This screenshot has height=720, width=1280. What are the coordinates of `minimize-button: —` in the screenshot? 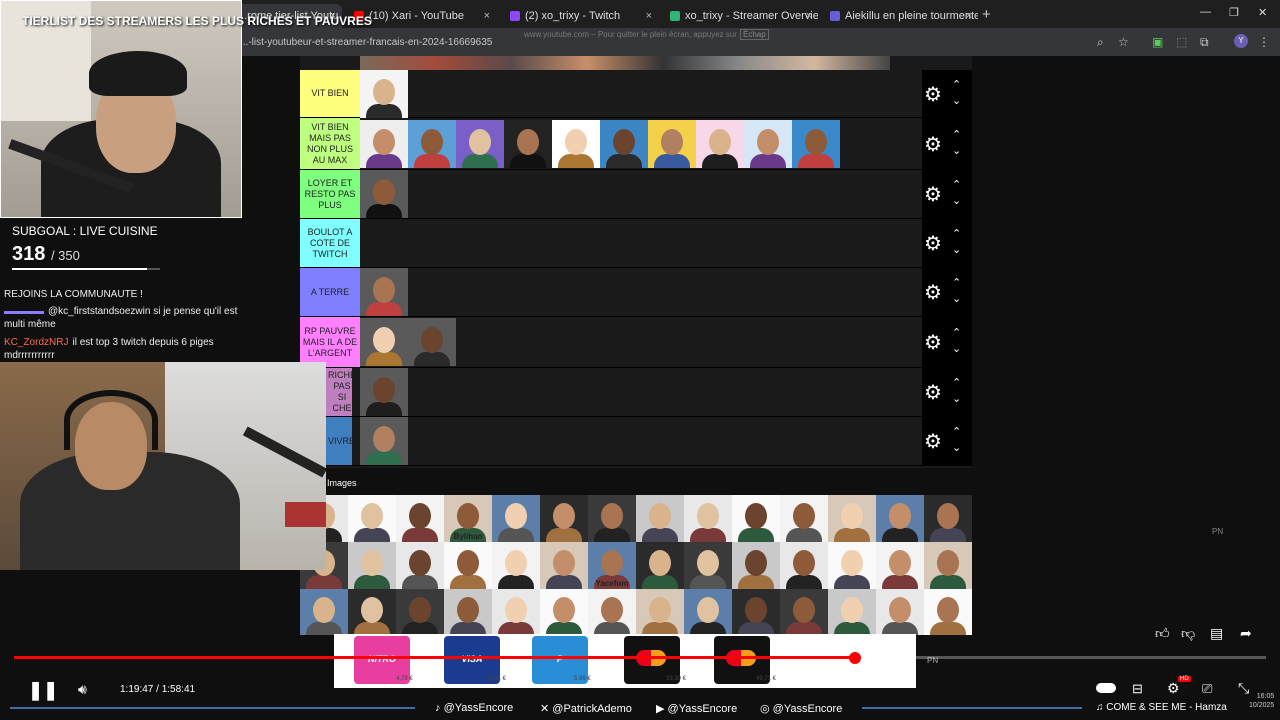 It's located at (1205, 12).